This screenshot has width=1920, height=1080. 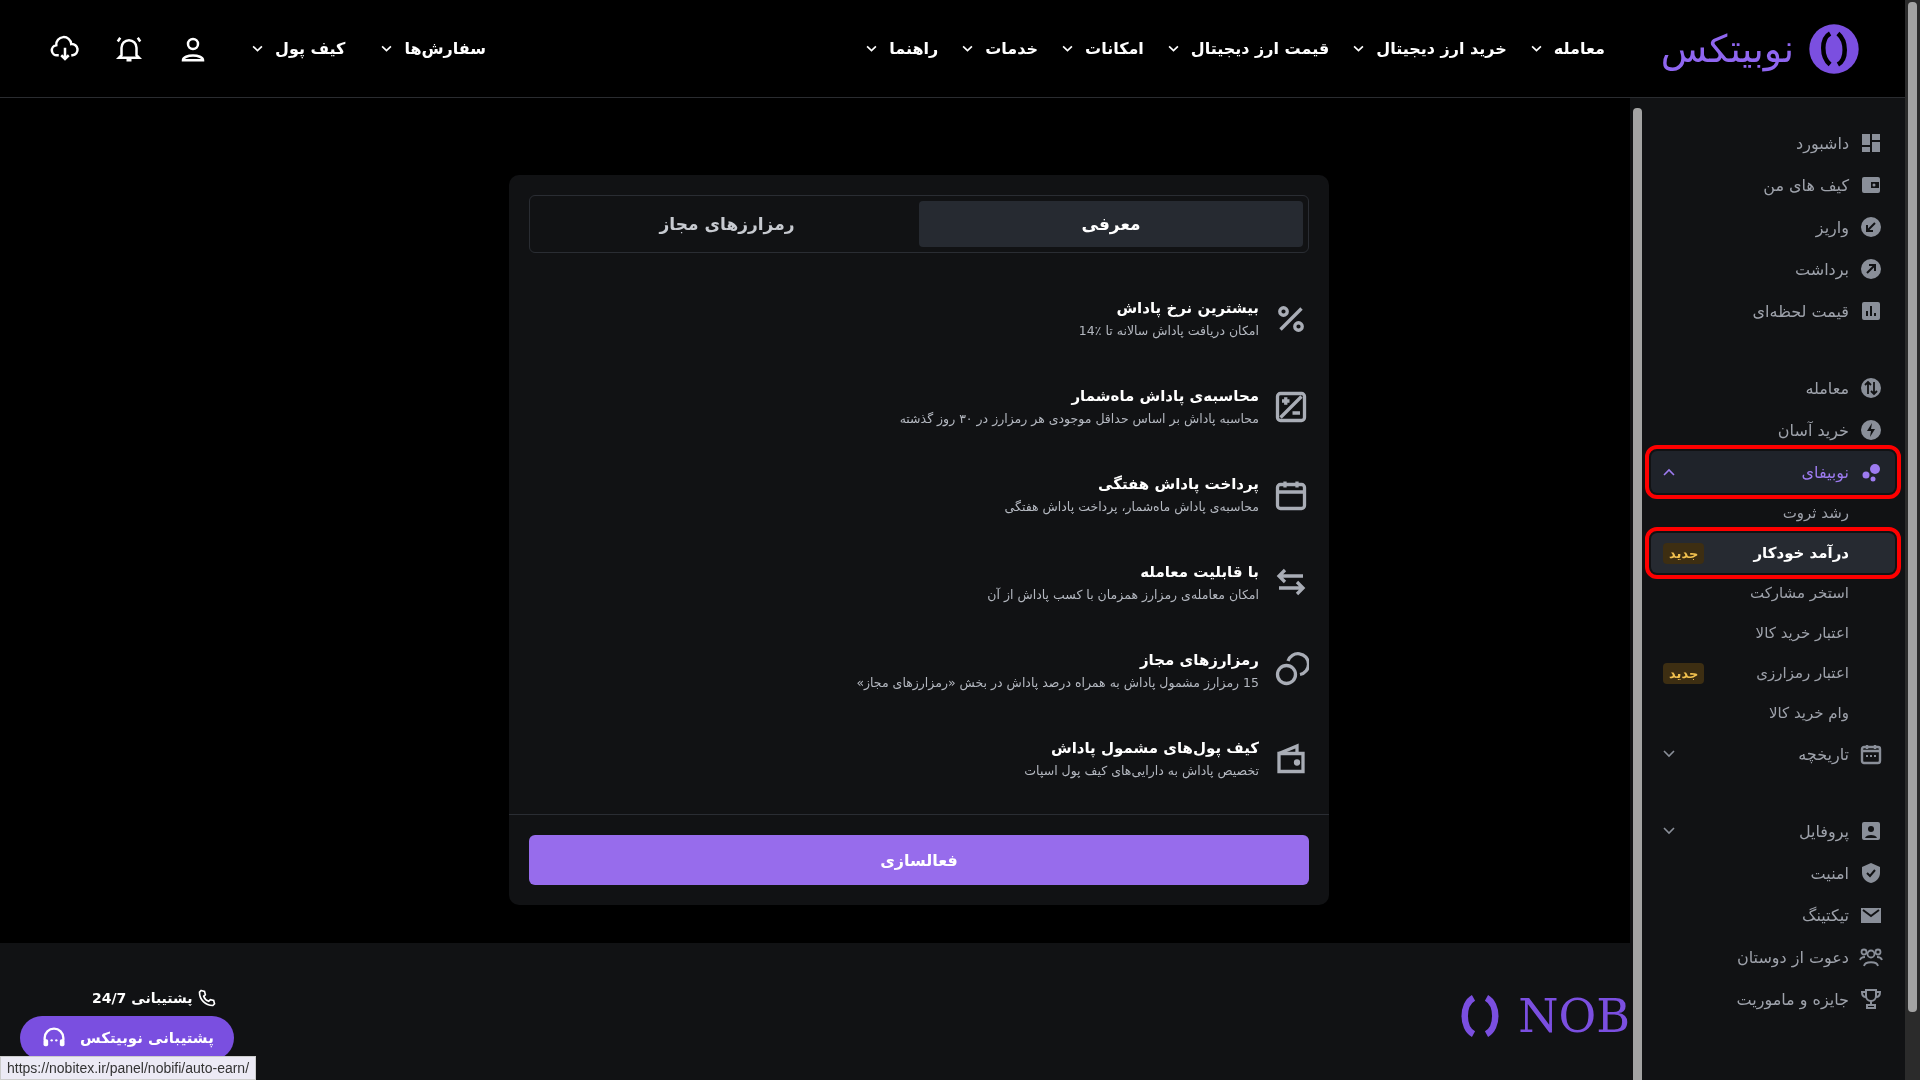 What do you see at coordinates (1871, 754) in the screenshot?
I see `calendar-icon` at bounding box center [1871, 754].